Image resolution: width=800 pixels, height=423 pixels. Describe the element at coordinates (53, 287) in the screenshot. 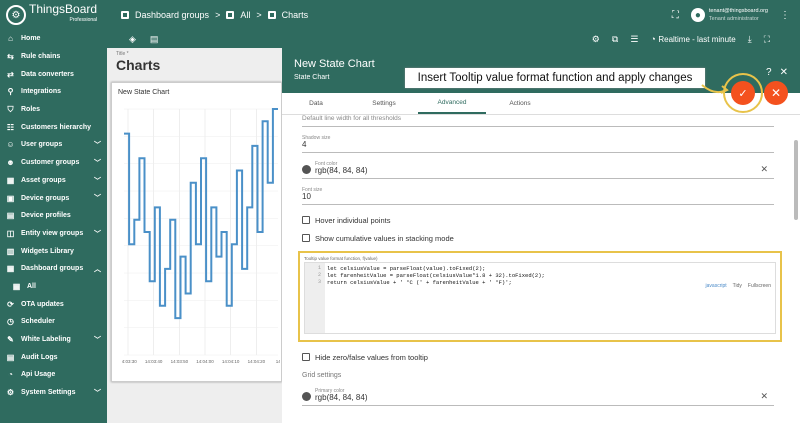

I see `sidebar-item-all: ▦ All` at that location.